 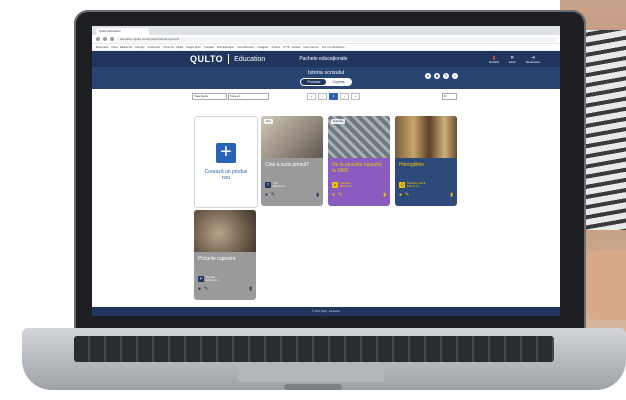 What do you see at coordinates (217, 259) in the screenshot?
I see `product-title: Picturile rupestre` at bounding box center [217, 259].